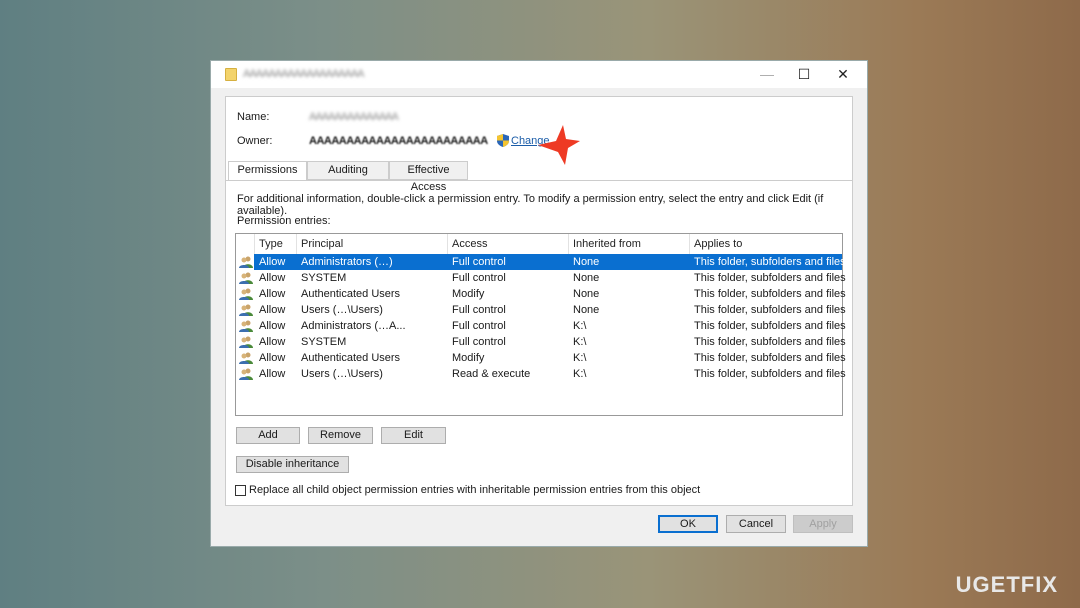 The height and width of the screenshot is (608, 1080). Describe the element at coordinates (539, 74) in the screenshot. I see `title-bar: AAAAAAAAAAAAAAAAAAA — ☐ ✕` at that location.